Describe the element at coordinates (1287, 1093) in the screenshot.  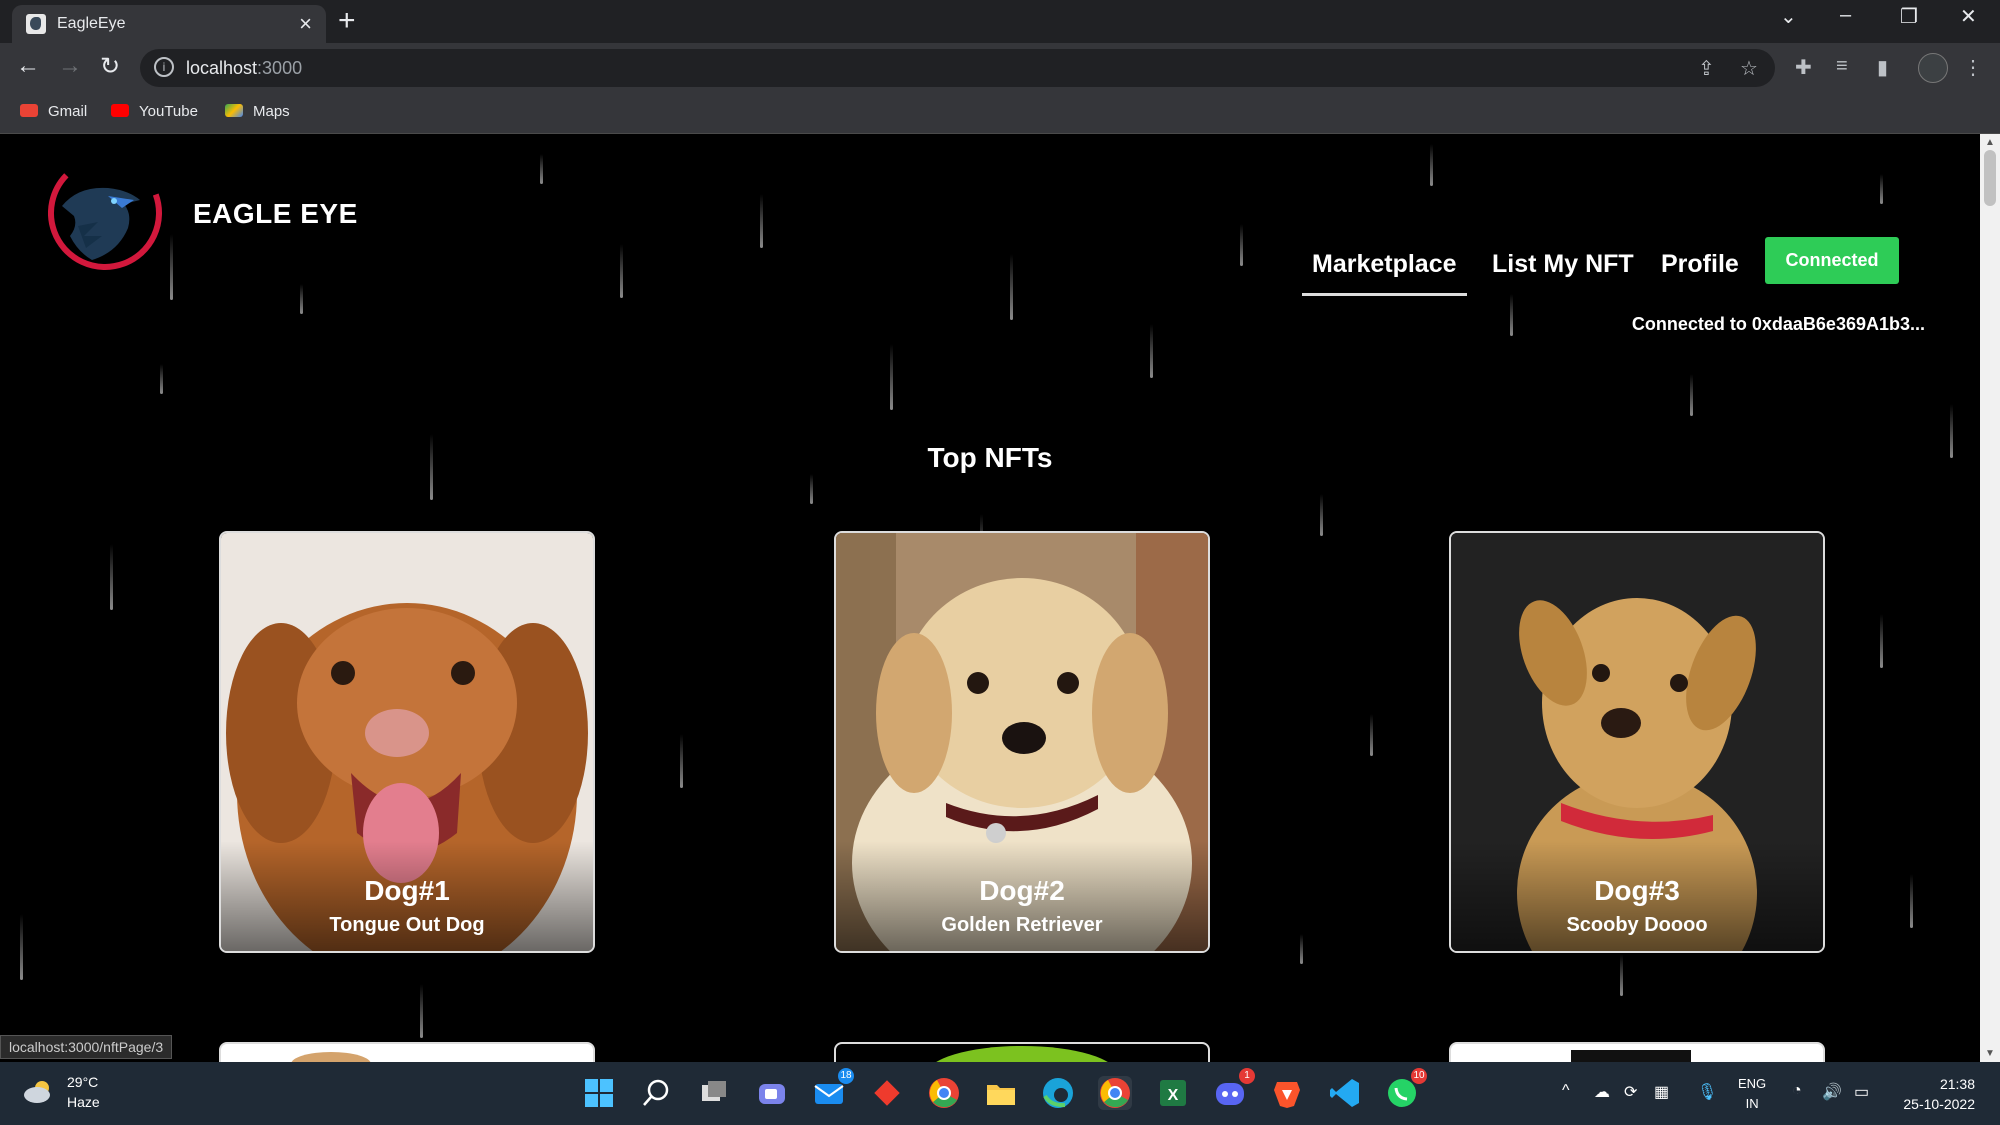
I see `brave-icon` at that location.